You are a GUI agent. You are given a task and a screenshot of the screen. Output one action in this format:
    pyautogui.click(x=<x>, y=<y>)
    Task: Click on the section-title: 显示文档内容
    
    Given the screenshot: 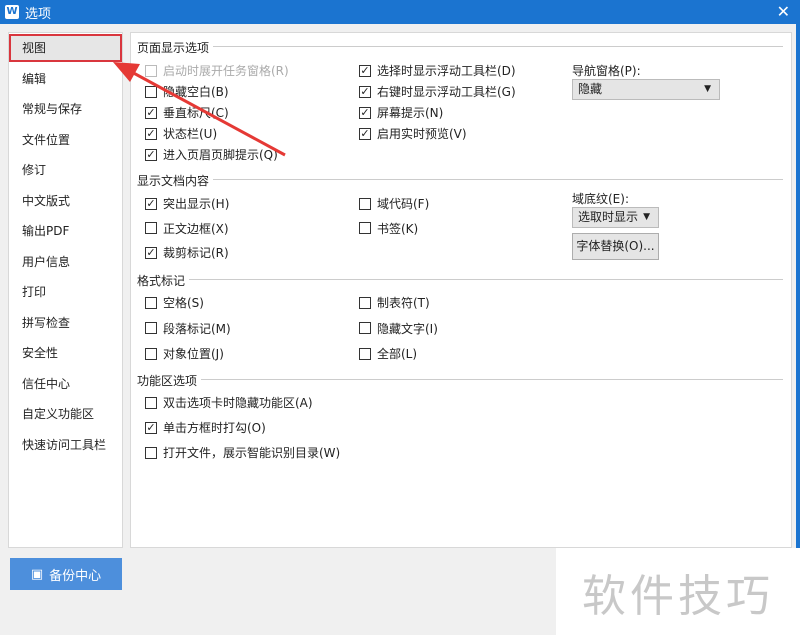 What is the action you would take?
    pyautogui.click(x=175, y=181)
    